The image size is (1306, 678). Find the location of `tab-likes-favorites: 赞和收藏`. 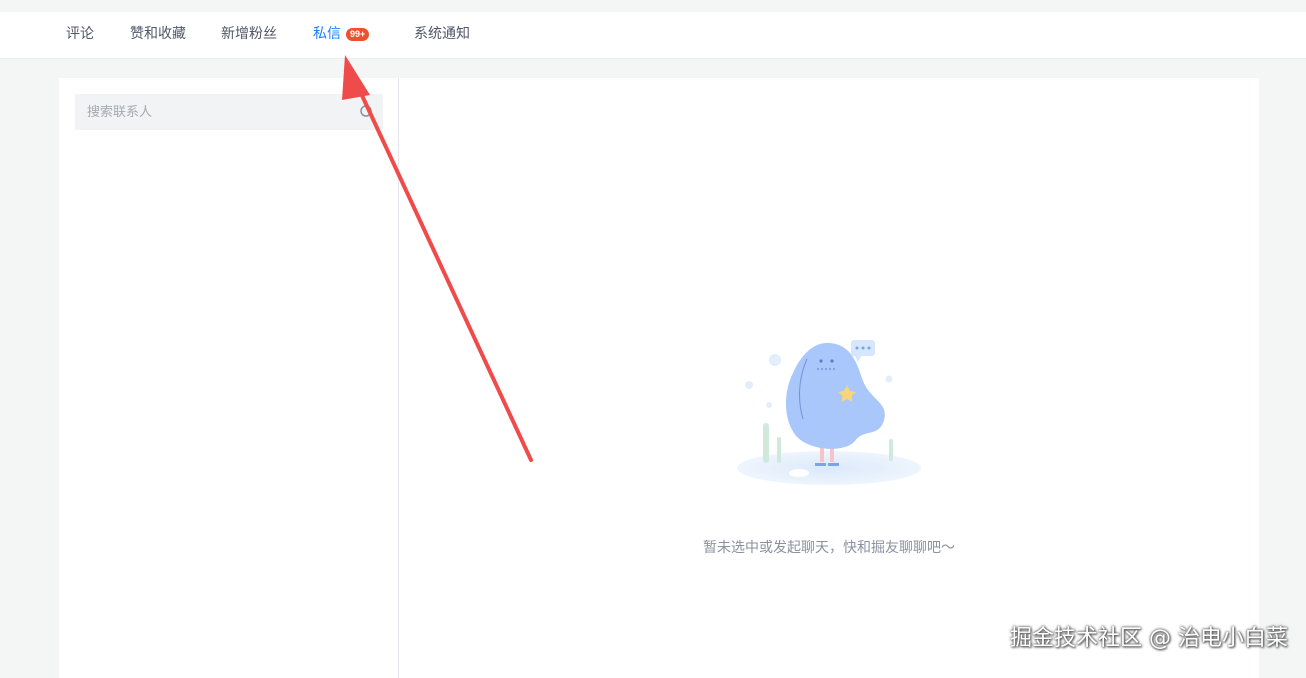

tab-likes-favorites: 赞和收藏 is located at coordinates (158, 34).